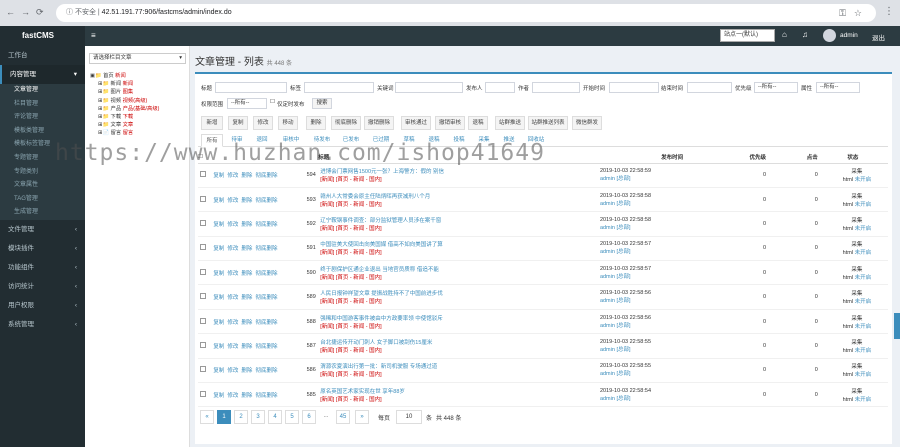 The height and width of the screenshot is (447, 900). What do you see at coordinates (42, 91) in the screenshot?
I see `sidebar-sub-article: 文章管理` at bounding box center [42, 91].